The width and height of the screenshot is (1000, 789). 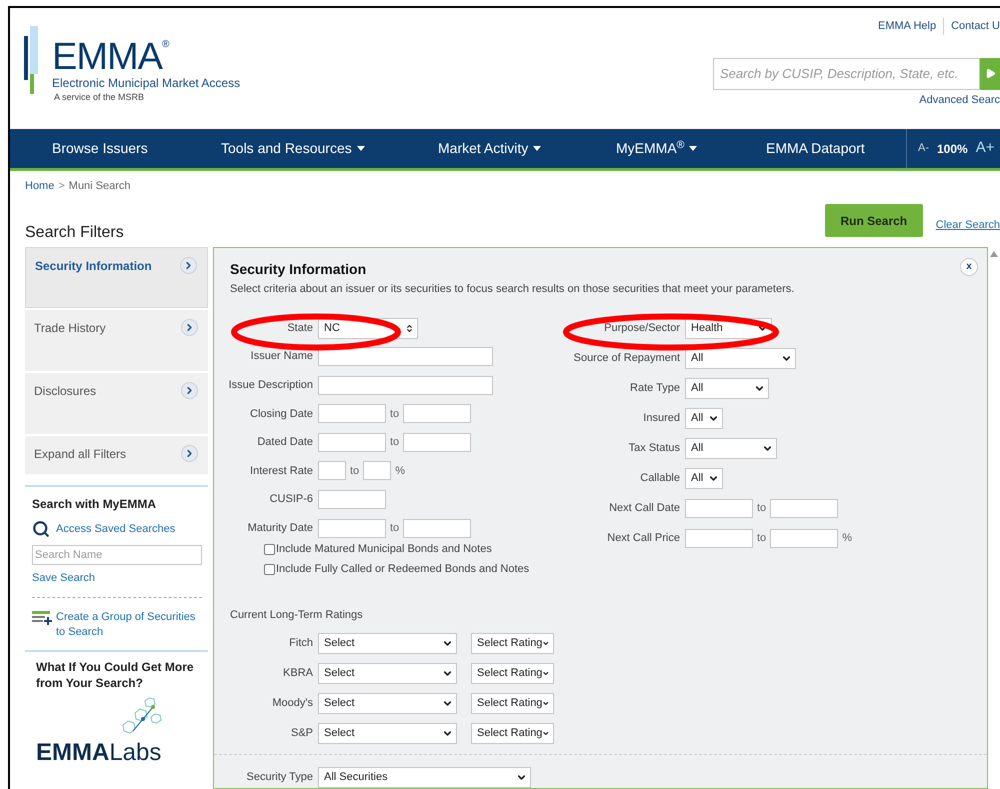 What do you see at coordinates (115, 674) in the screenshot?
I see `promo-title: What If You Could Get More from Your Search?` at bounding box center [115, 674].